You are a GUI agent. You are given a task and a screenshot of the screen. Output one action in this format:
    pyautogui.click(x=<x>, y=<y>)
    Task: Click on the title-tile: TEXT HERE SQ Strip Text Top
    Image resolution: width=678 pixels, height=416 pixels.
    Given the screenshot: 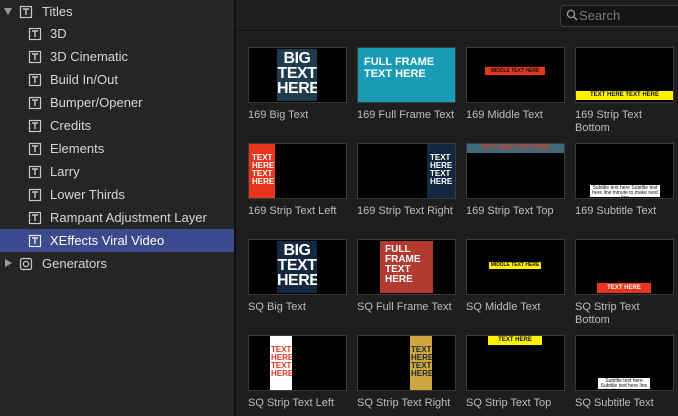 What is the action you would take?
    pyautogui.click(x=516, y=372)
    